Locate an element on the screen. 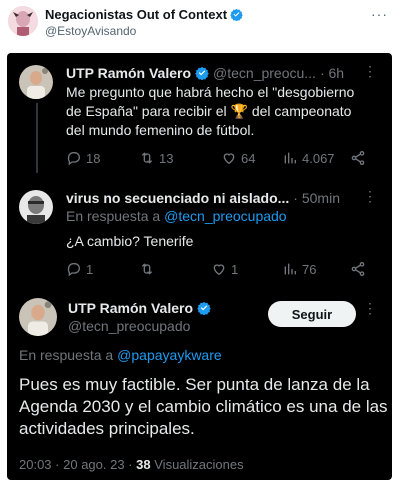 The width and height of the screenshot is (400, 483). tweet3-reply-context: En respuesta a @papayaykware is located at coordinates (120, 355).